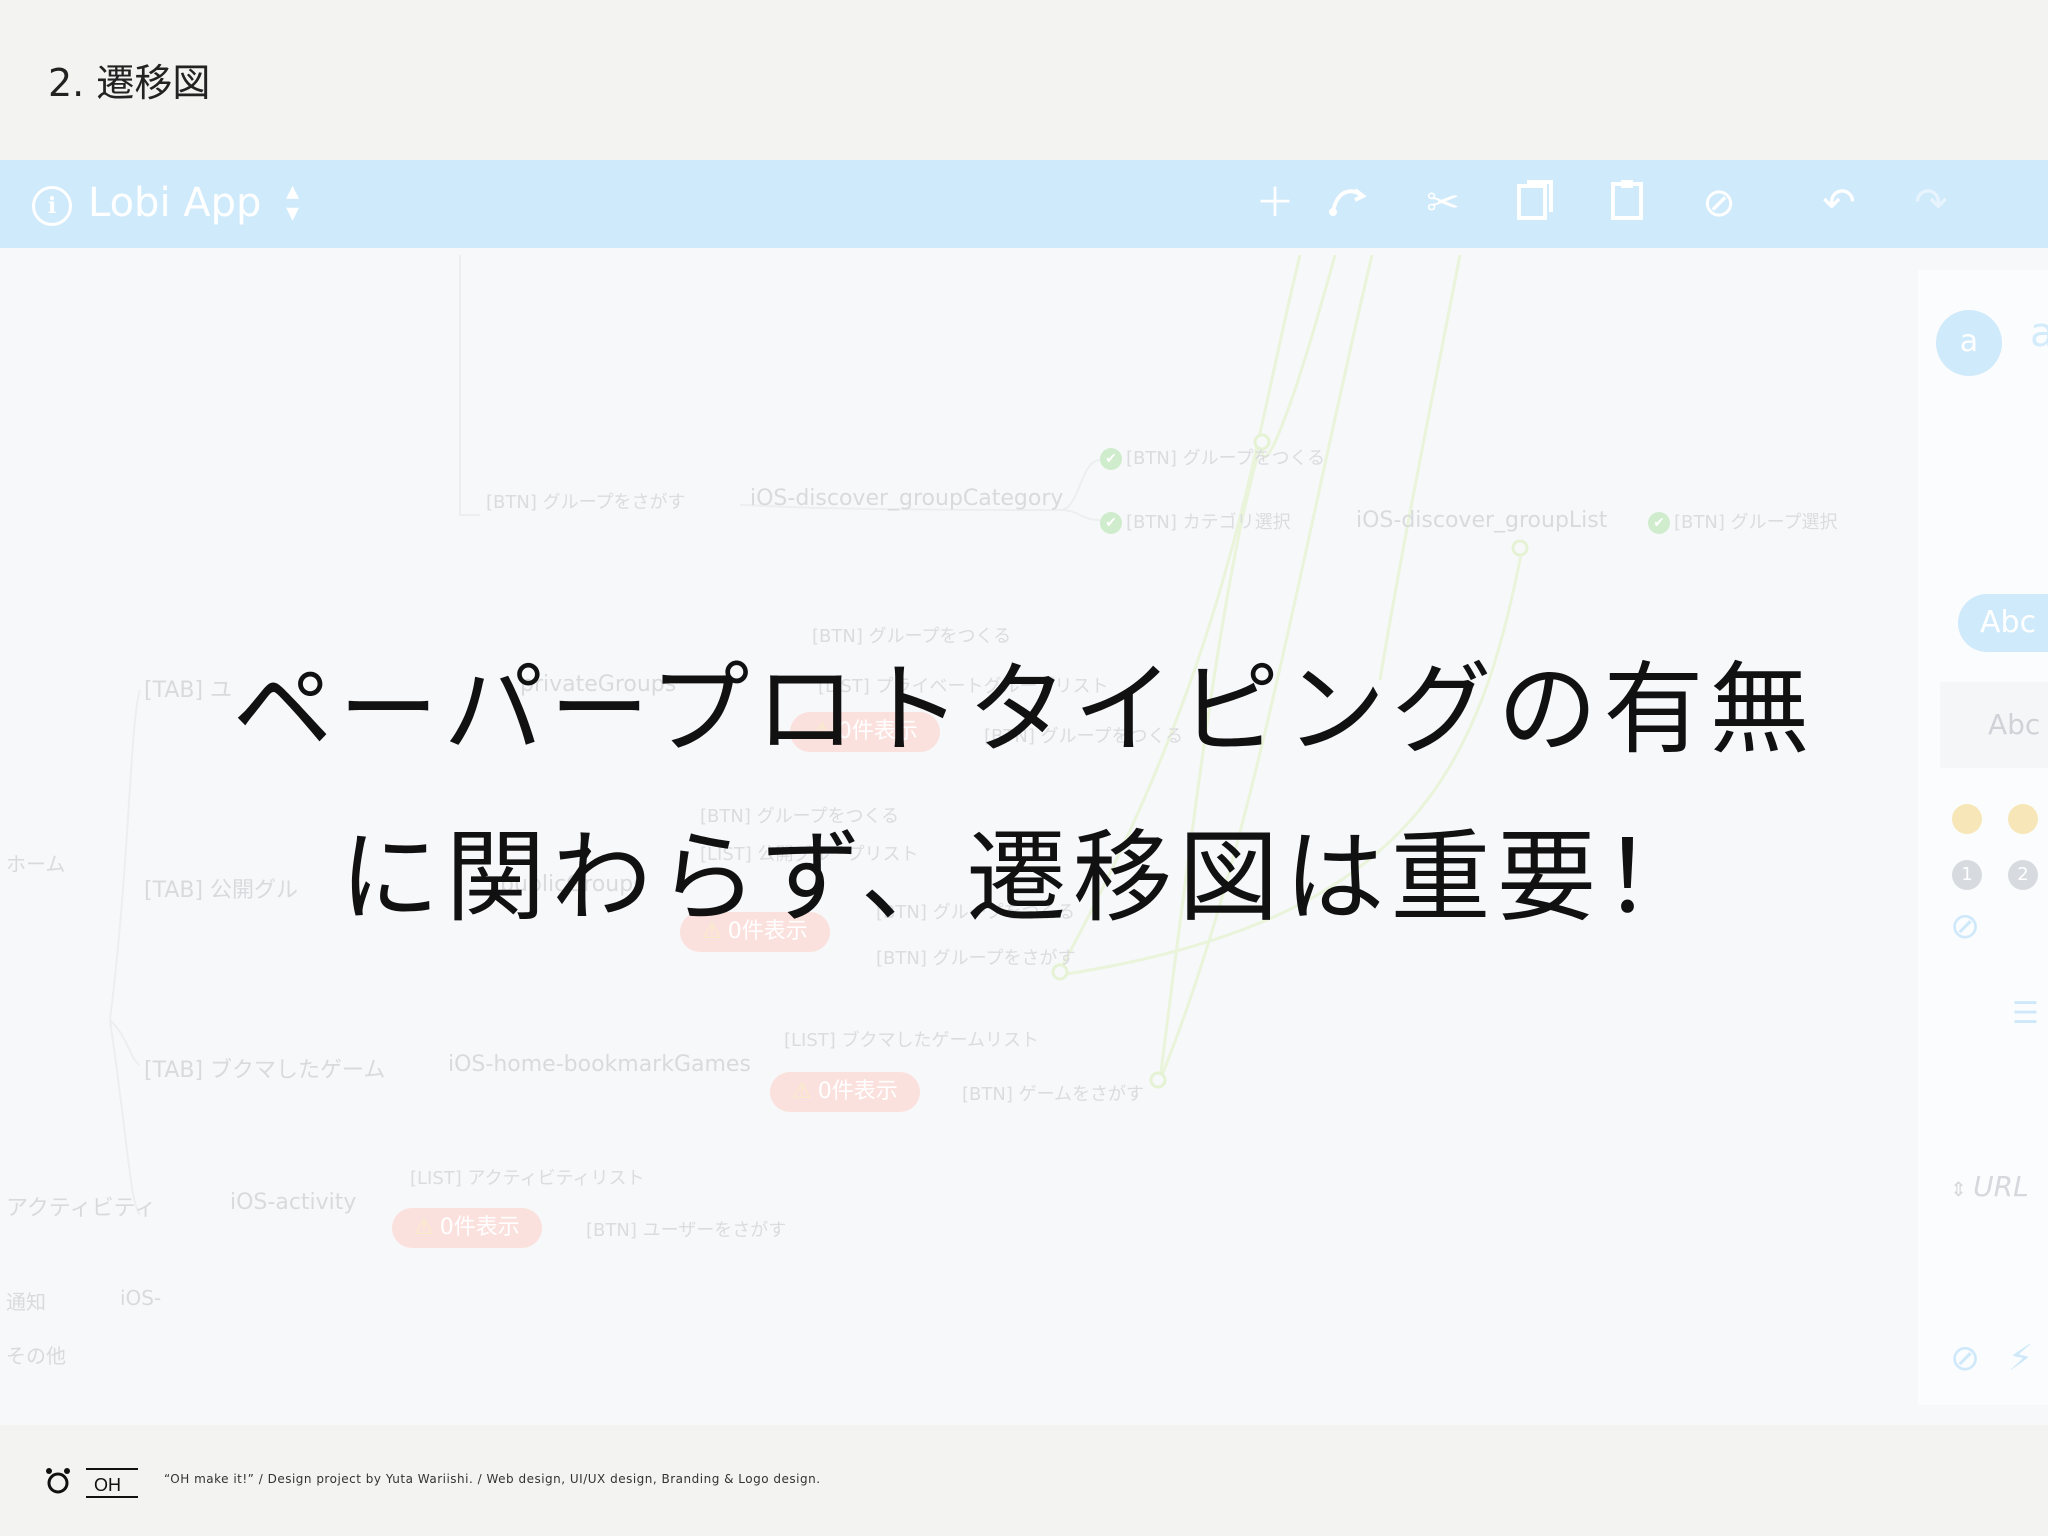  I want to click on flow-node-button: [BTN] ゲームをさがす, so click(1053, 1093).